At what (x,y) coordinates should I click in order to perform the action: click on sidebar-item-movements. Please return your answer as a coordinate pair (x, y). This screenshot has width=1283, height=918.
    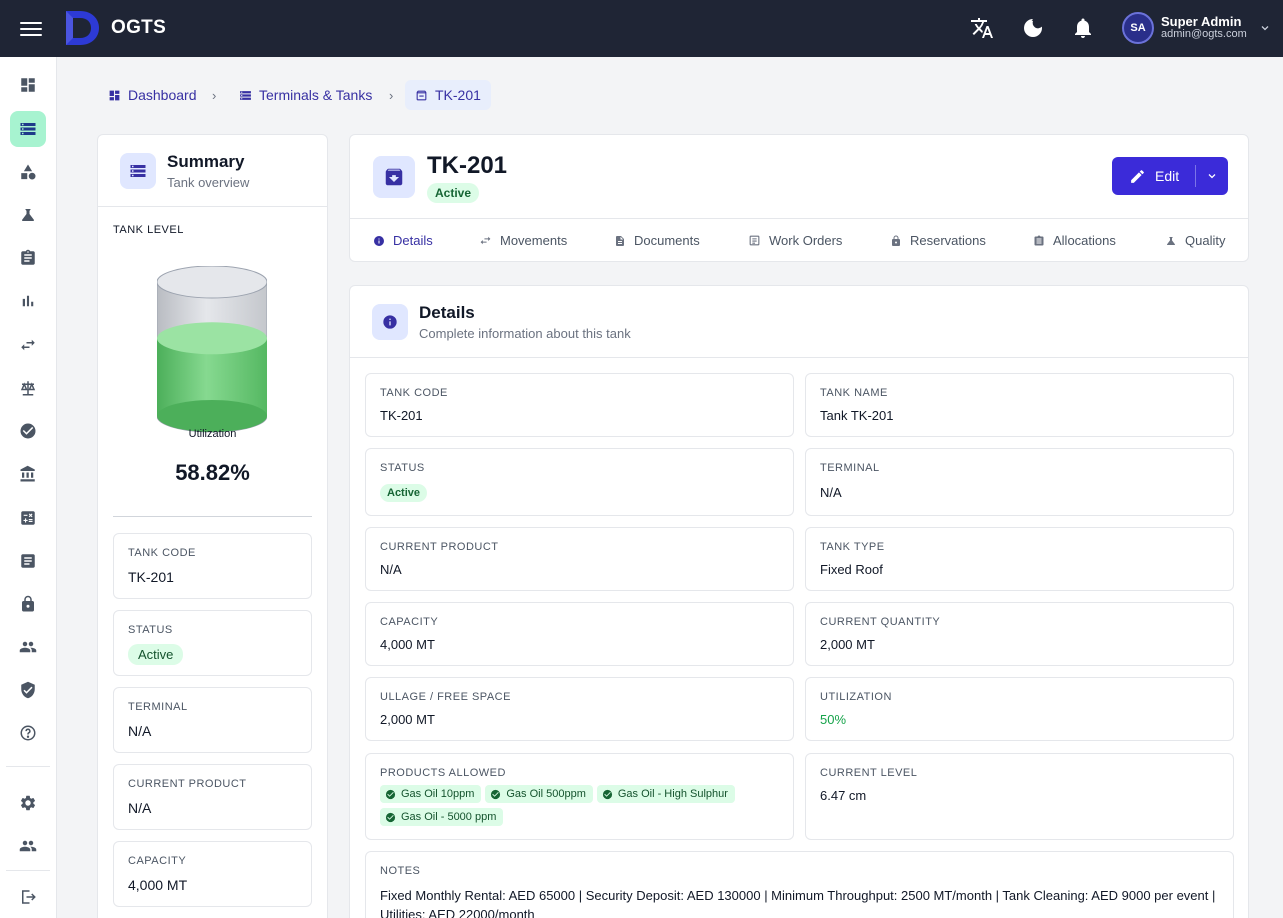
    Looking at the image, I should click on (28, 345).